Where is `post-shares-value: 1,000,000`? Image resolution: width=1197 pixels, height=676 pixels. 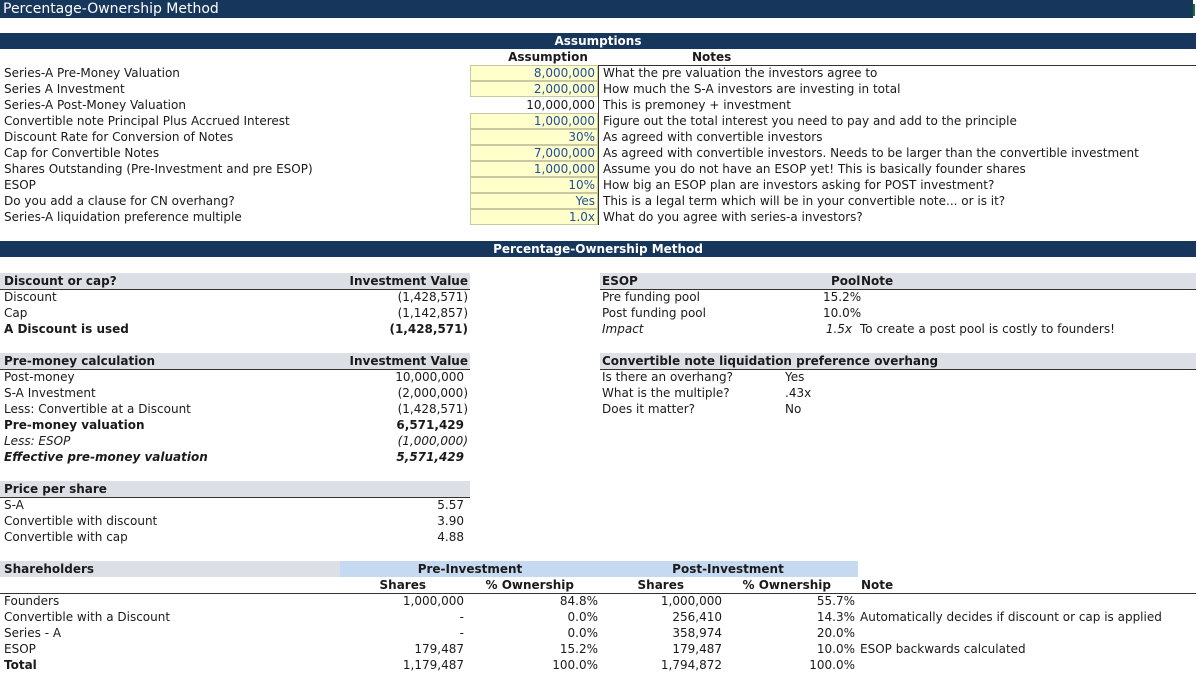 post-shares-value: 1,000,000 is located at coordinates (691, 601).